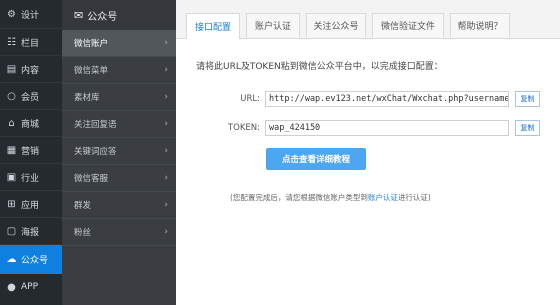  I want to click on note-text: 进行认证), so click(414, 197).